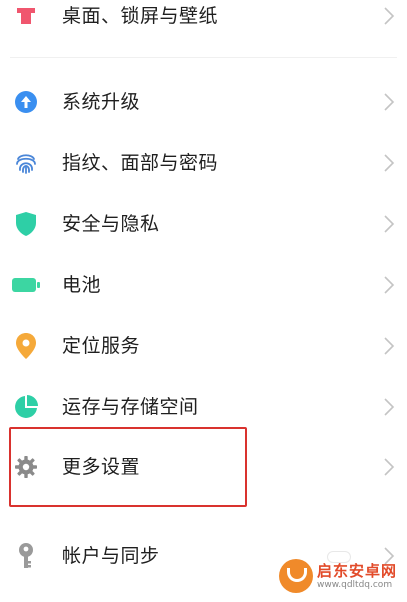 This screenshot has height=602, width=407. What do you see at coordinates (203, 57) in the screenshot?
I see `section-divider` at bounding box center [203, 57].